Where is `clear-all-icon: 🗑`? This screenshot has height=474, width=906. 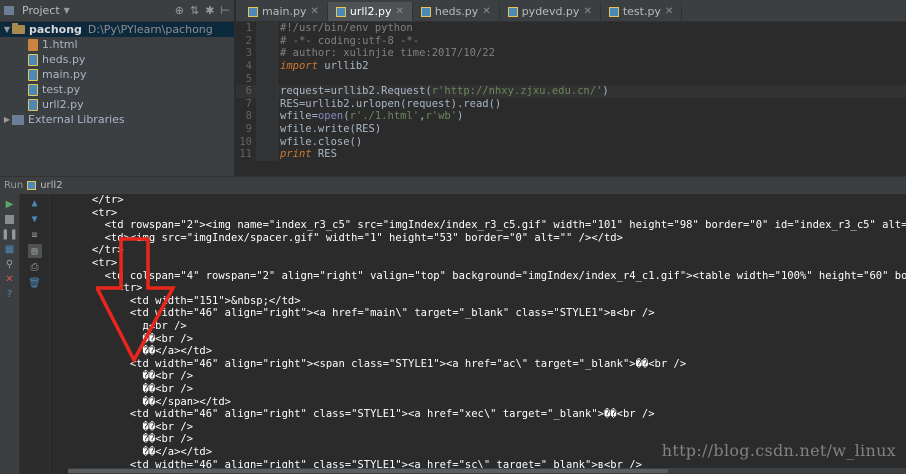
clear-all-icon: 🗑 is located at coordinates (35, 283).